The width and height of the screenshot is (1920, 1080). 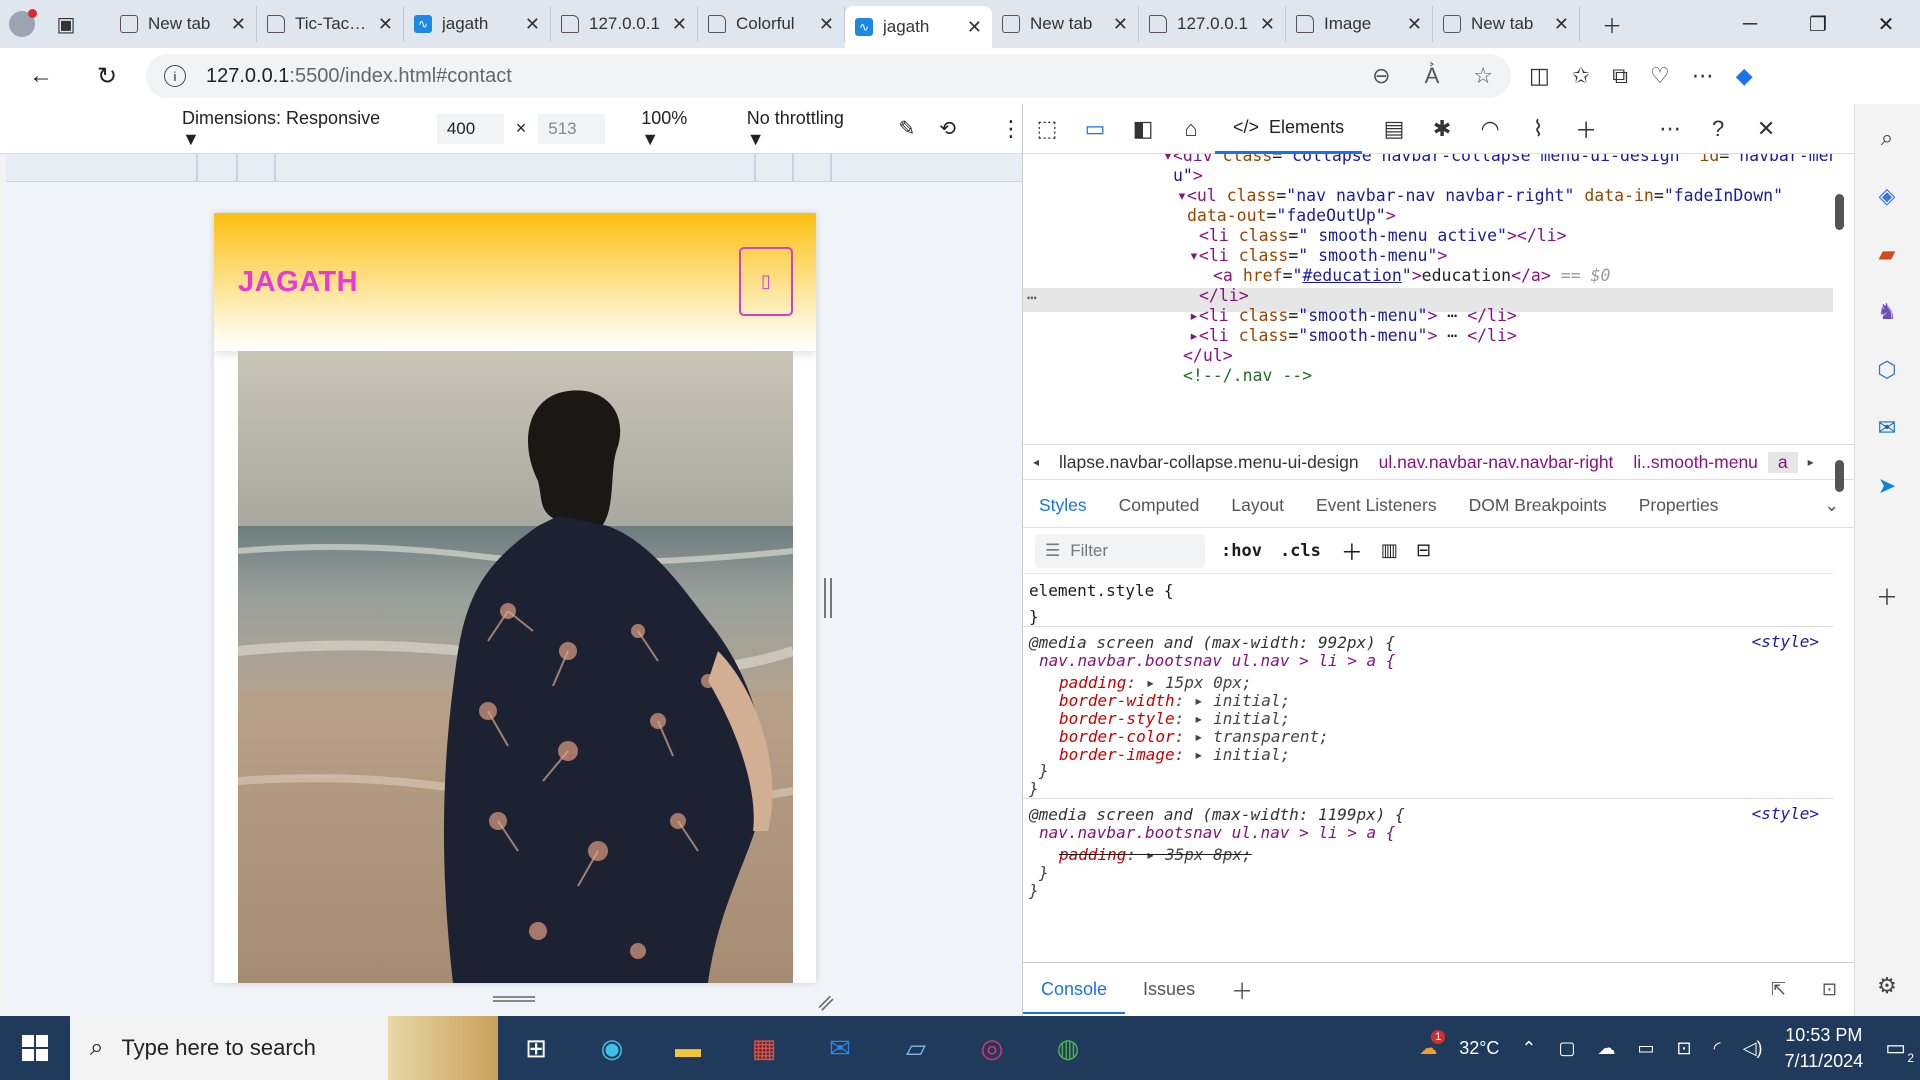 I want to click on volume-icon: ◁), so click(x=1753, y=1048).